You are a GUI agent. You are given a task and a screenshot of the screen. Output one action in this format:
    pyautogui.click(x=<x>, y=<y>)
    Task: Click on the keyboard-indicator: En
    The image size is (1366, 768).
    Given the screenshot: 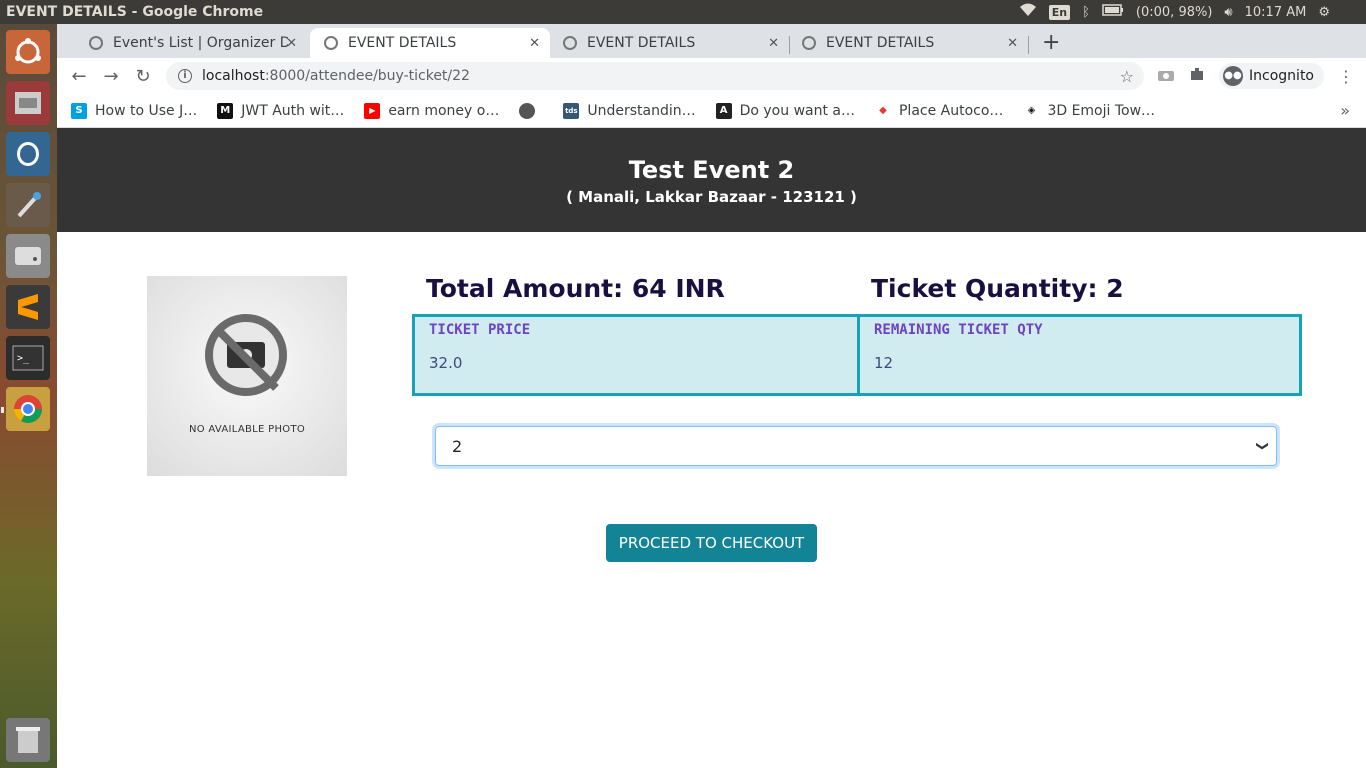 What is the action you would take?
    pyautogui.click(x=1059, y=12)
    